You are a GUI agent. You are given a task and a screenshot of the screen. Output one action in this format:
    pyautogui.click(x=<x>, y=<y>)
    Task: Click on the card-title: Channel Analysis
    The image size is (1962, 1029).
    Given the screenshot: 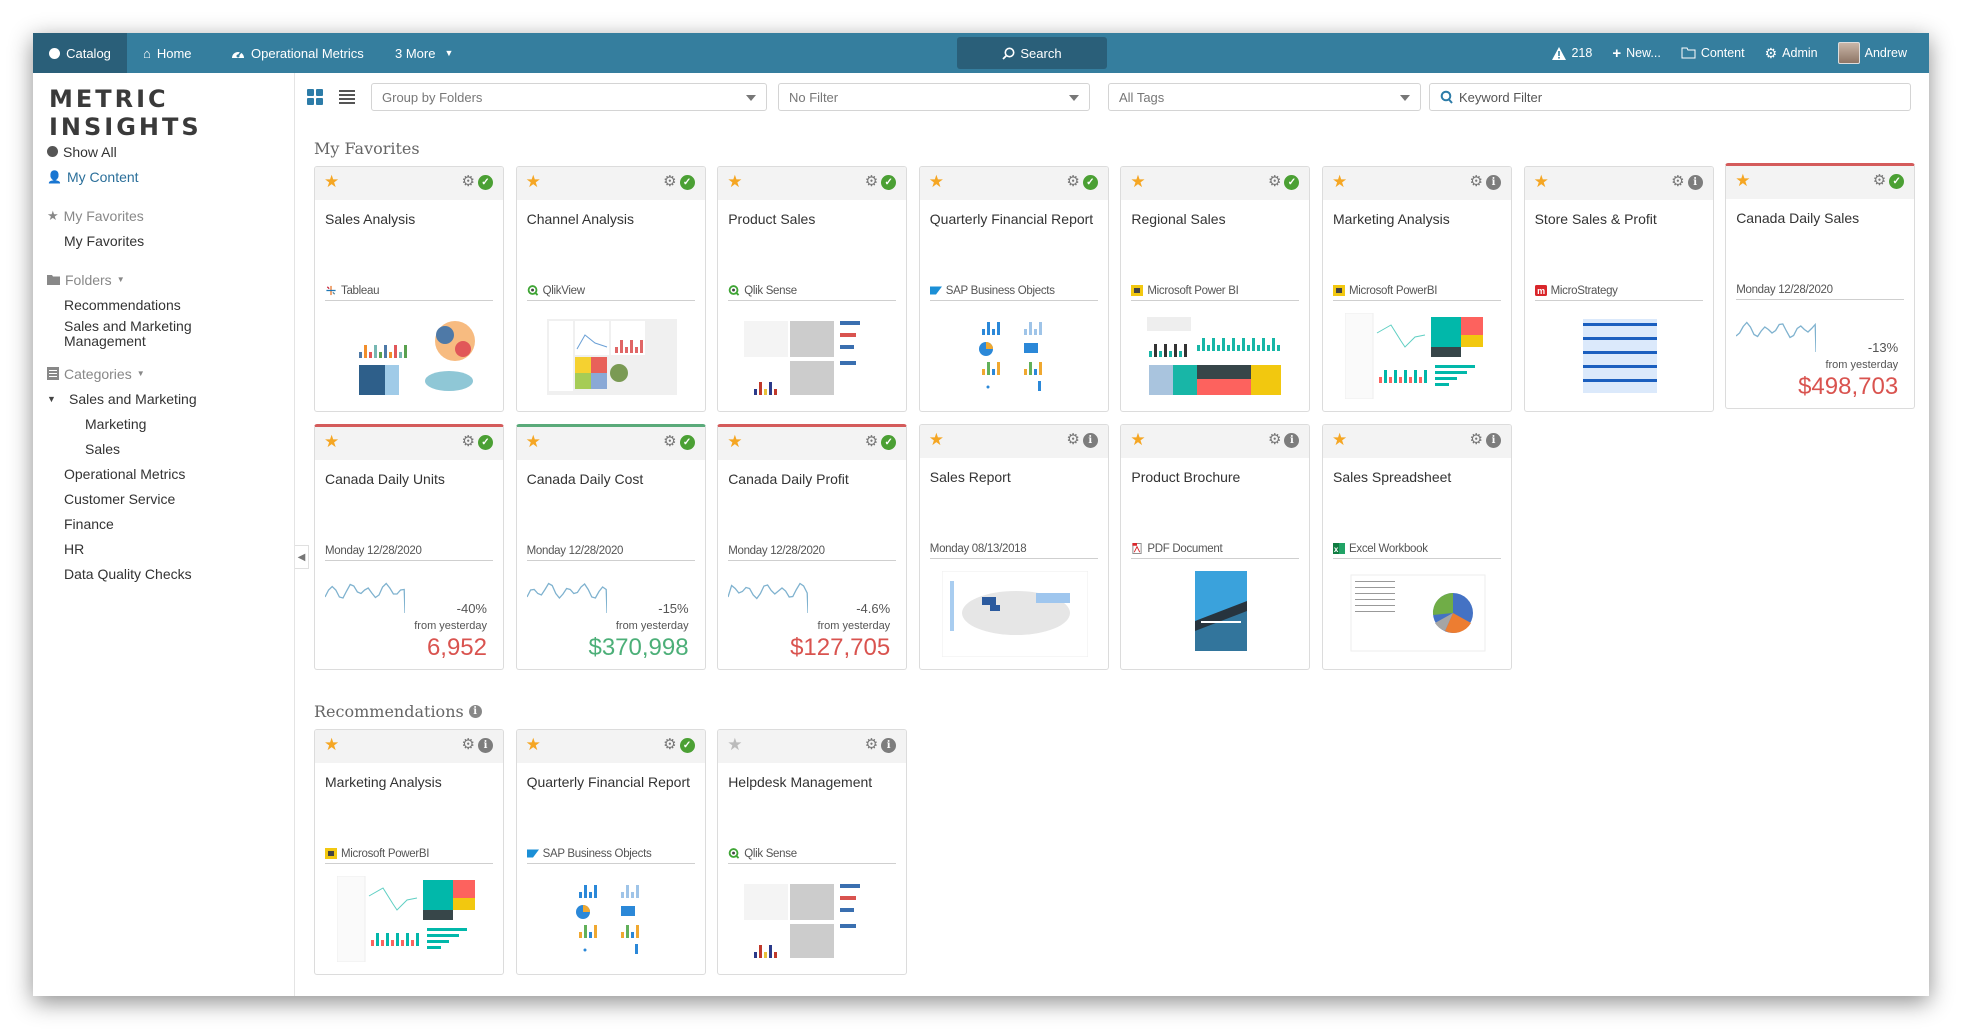 What is the action you would take?
    pyautogui.click(x=612, y=219)
    